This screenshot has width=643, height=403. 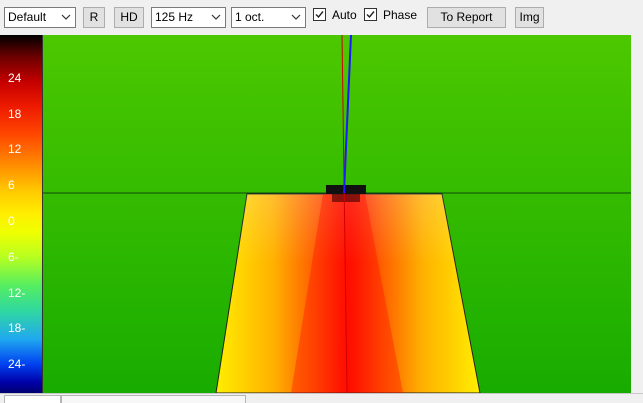 What do you see at coordinates (250, 17) in the screenshot?
I see `bandwidth-select-value: 1 oct.` at bounding box center [250, 17].